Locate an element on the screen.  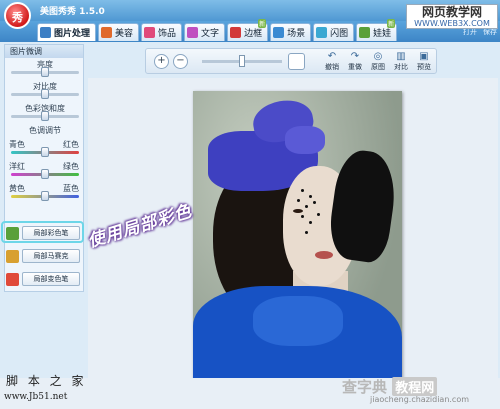
color-left-label: 青色 is located at coordinates (17, 144).